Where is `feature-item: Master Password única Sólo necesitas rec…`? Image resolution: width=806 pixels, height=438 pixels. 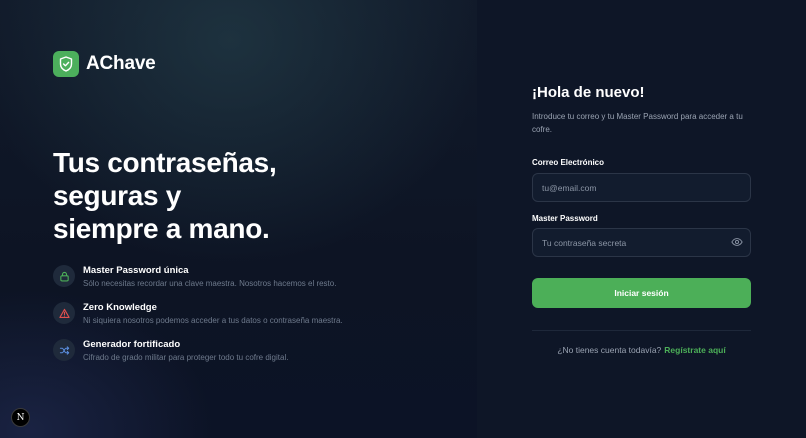
feature-item: Master Password única Sólo necesitas rec… is located at coordinates (198, 282).